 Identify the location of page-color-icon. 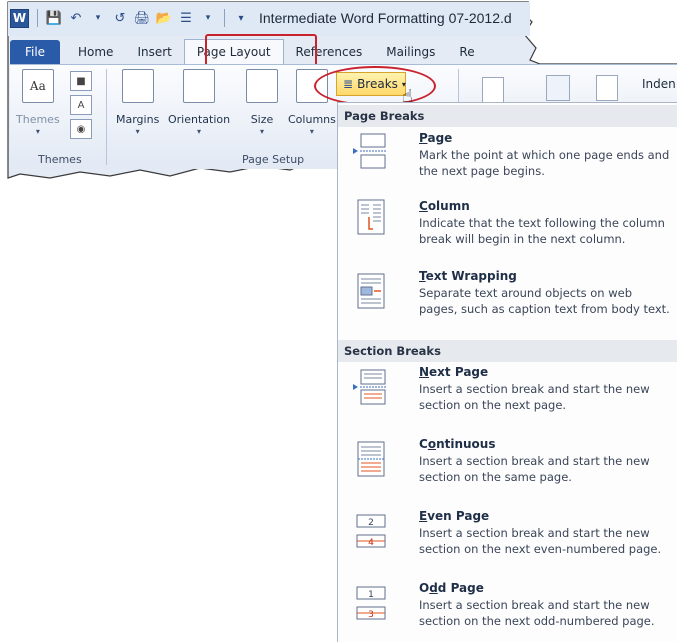
(558, 88).